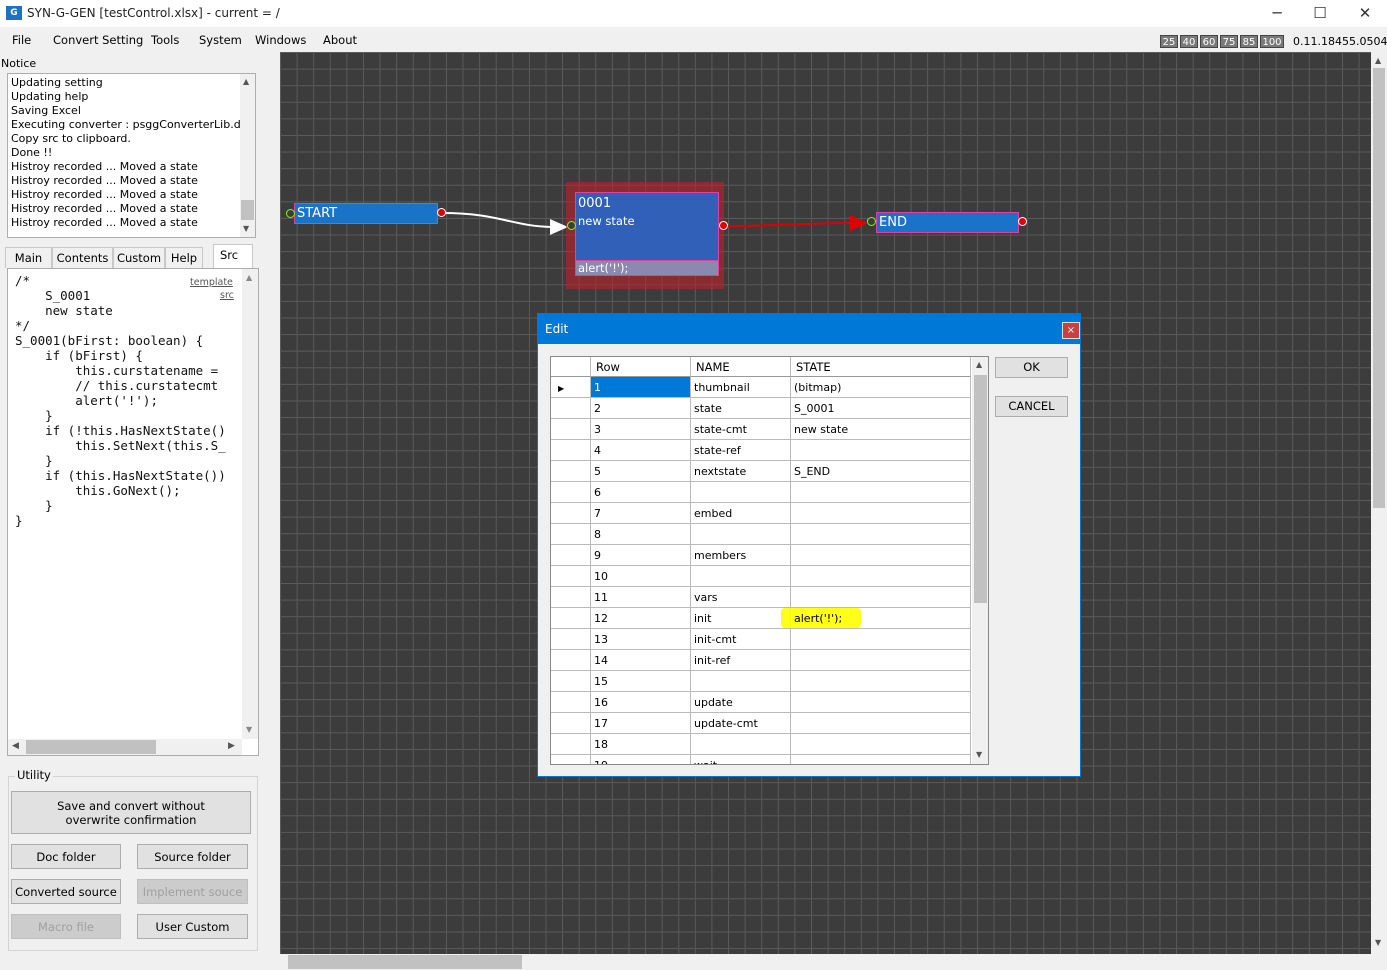 The image size is (1387, 970). I want to click on cell-name: update-cmt, so click(741, 723).